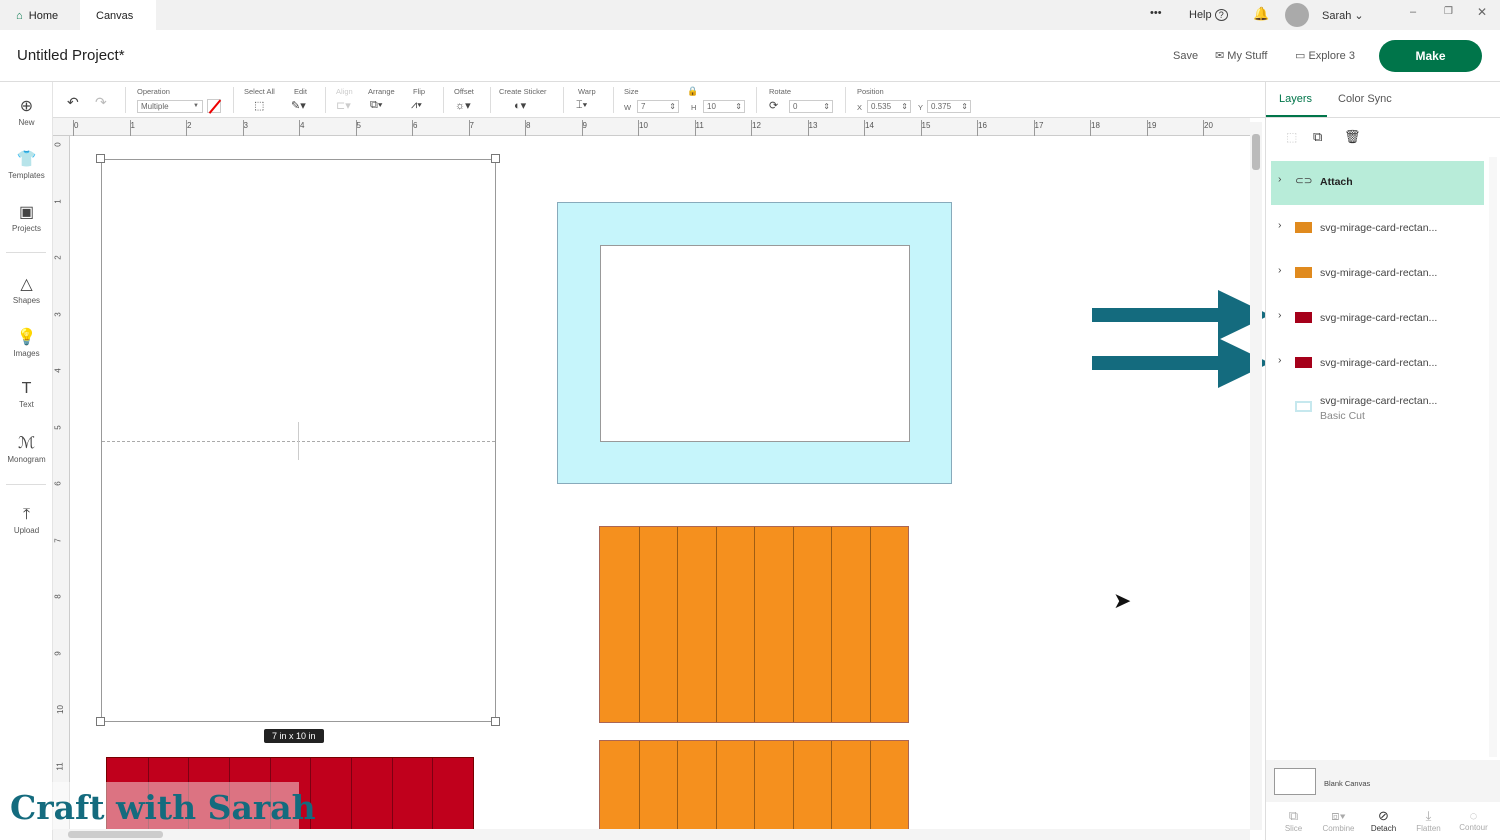  What do you see at coordinates (1377, 408) in the screenshot?
I see `layer-item: svg-mirage-card-rectan... Basic Cut` at bounding box center [1377, 408].